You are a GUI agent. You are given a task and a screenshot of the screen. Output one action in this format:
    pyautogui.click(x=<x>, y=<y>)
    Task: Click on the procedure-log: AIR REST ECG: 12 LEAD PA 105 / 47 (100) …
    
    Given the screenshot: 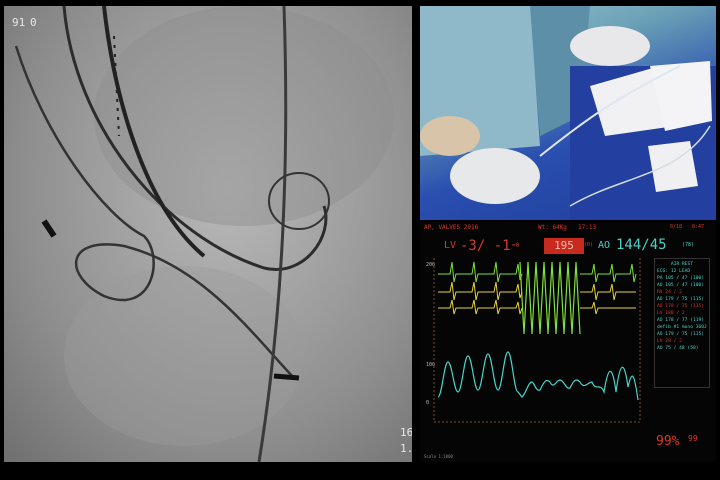 What is the action you would take?
    pyautogui.click(x=682, y=323)
    